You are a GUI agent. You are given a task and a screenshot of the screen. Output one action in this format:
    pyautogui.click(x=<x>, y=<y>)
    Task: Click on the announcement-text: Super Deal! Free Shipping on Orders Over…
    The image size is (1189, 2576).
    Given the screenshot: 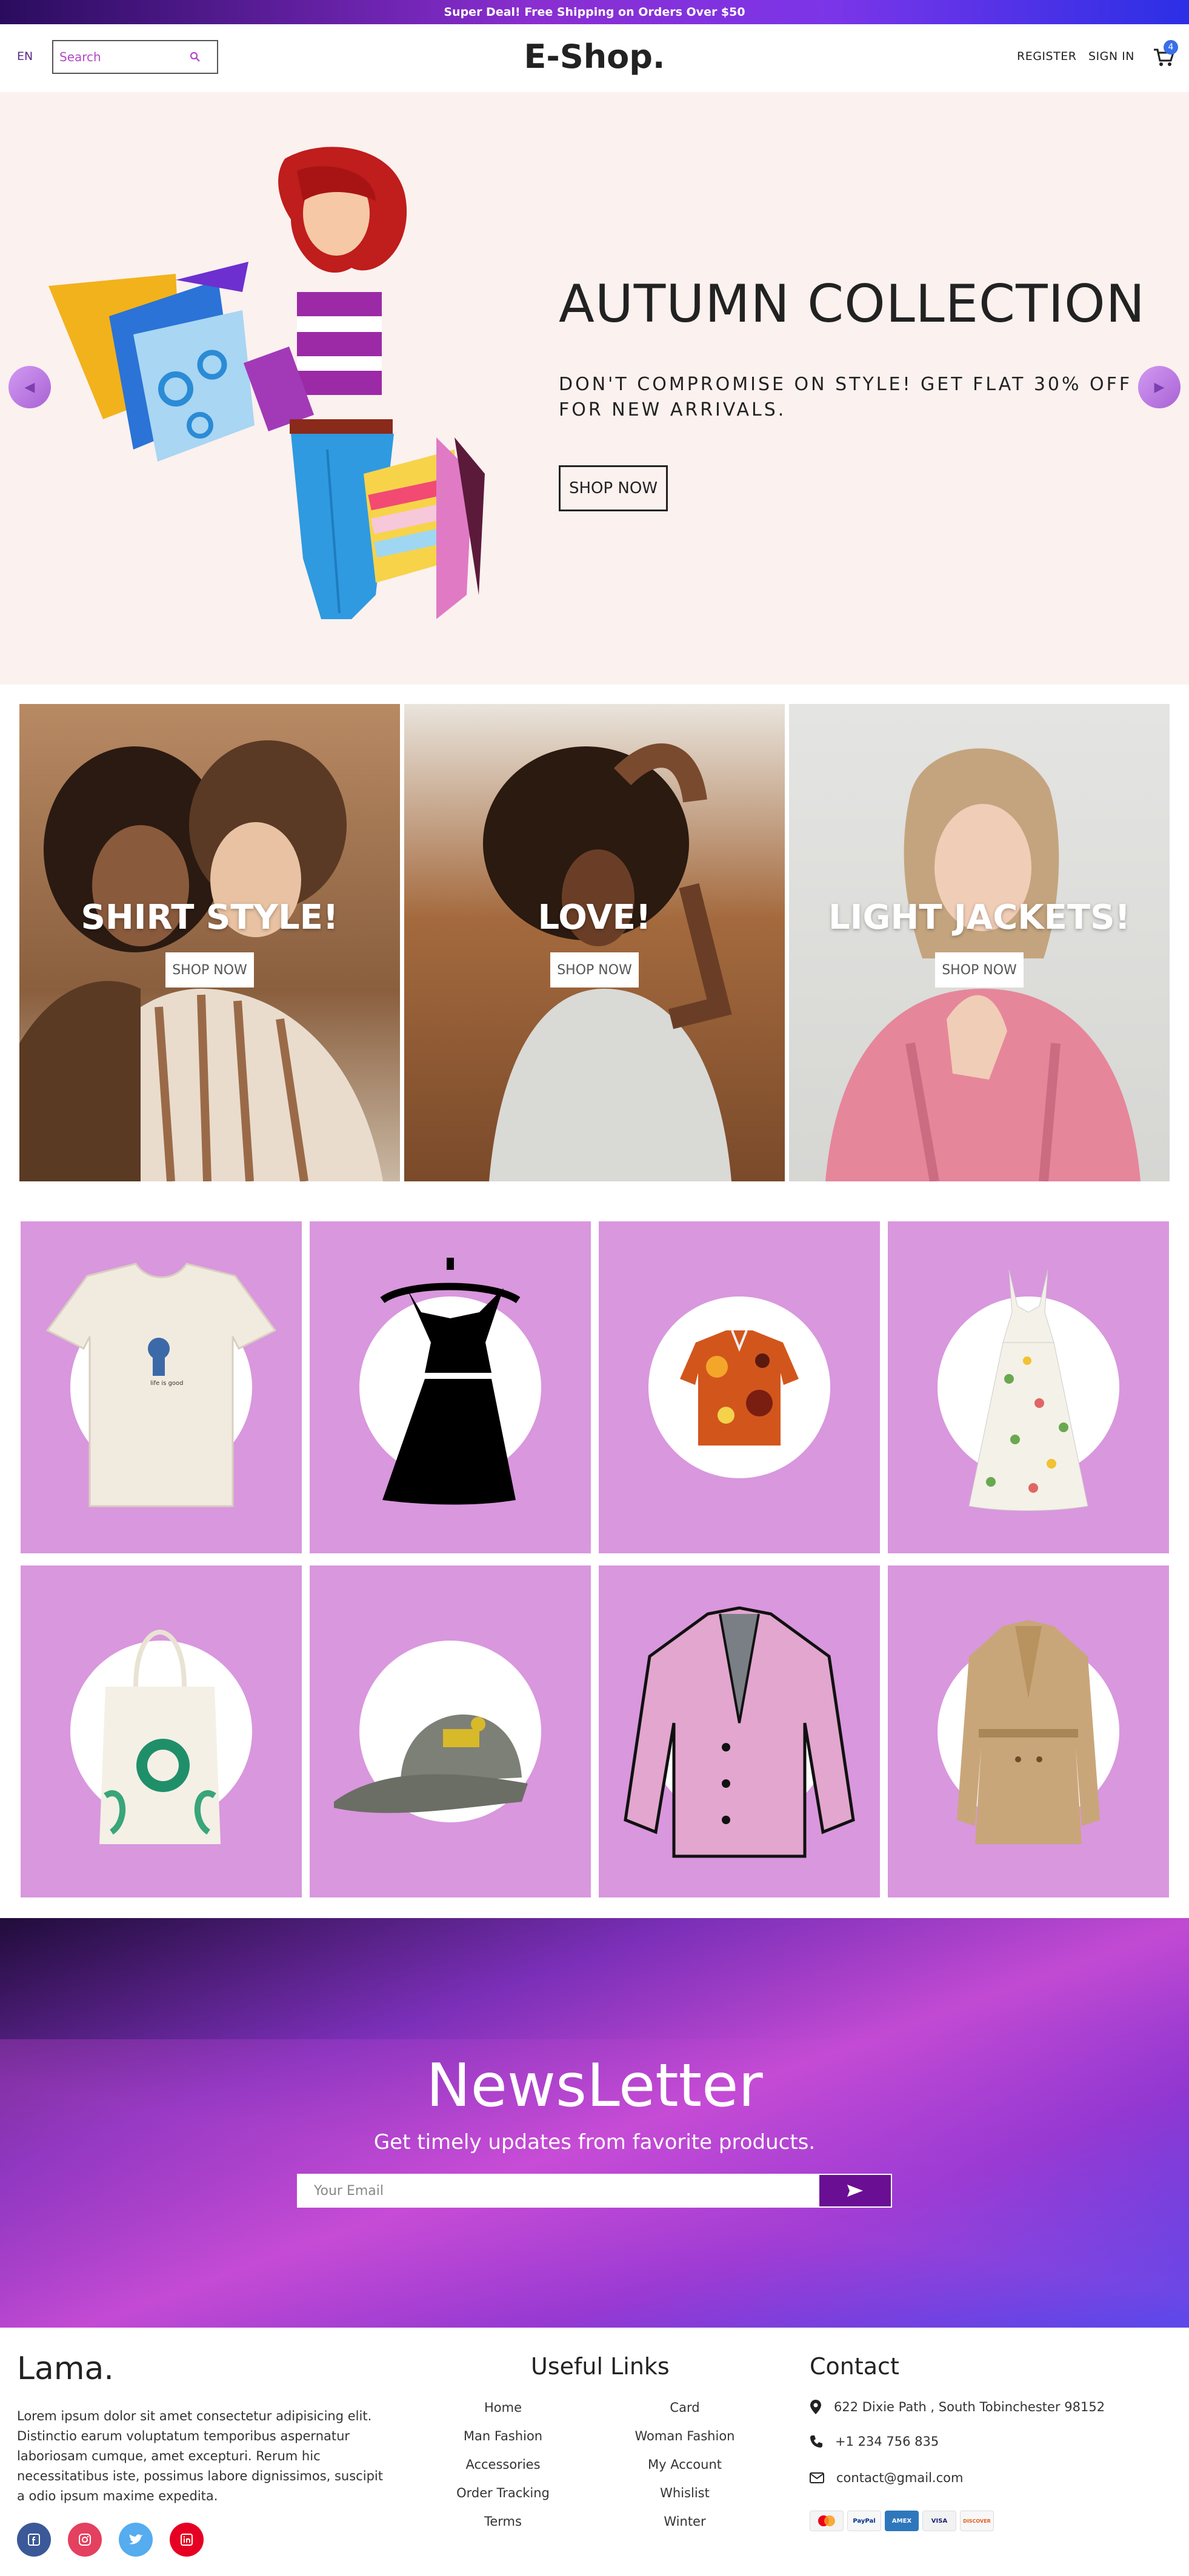 What is the action you would take?
    pyautogui.click(x=594, y=12)
    